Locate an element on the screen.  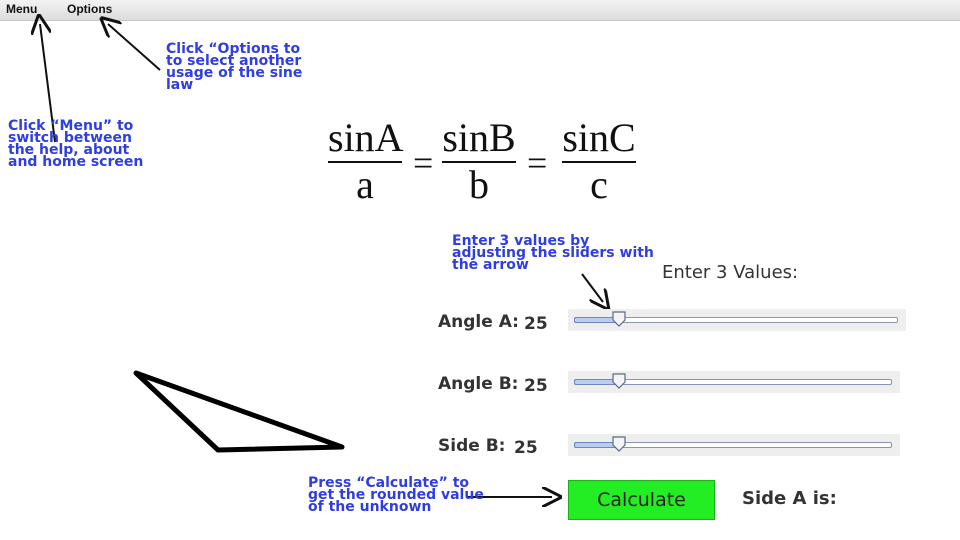
triangle-shape is located at coordinates (239, 411).